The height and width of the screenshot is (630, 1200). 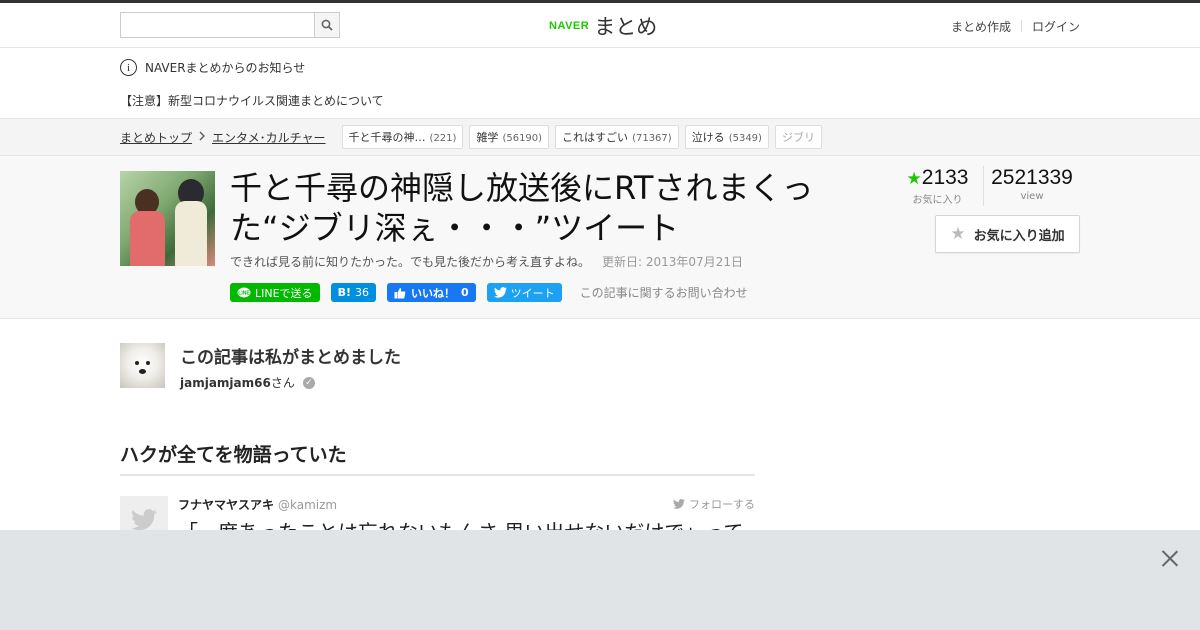 I want to click on author-name: jamjamjam66, so click(x=225, y=383).